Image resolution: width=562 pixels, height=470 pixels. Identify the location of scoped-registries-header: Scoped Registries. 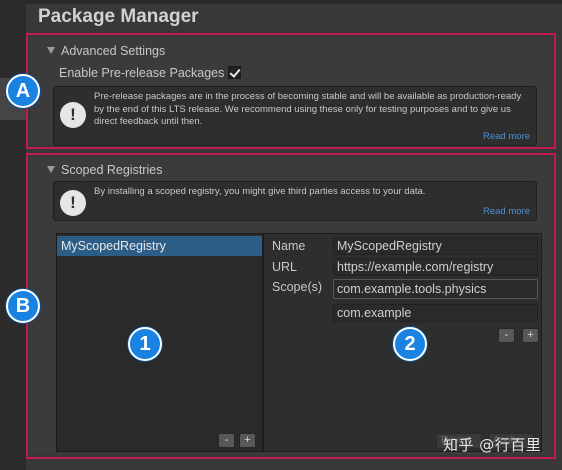
(112, 170).